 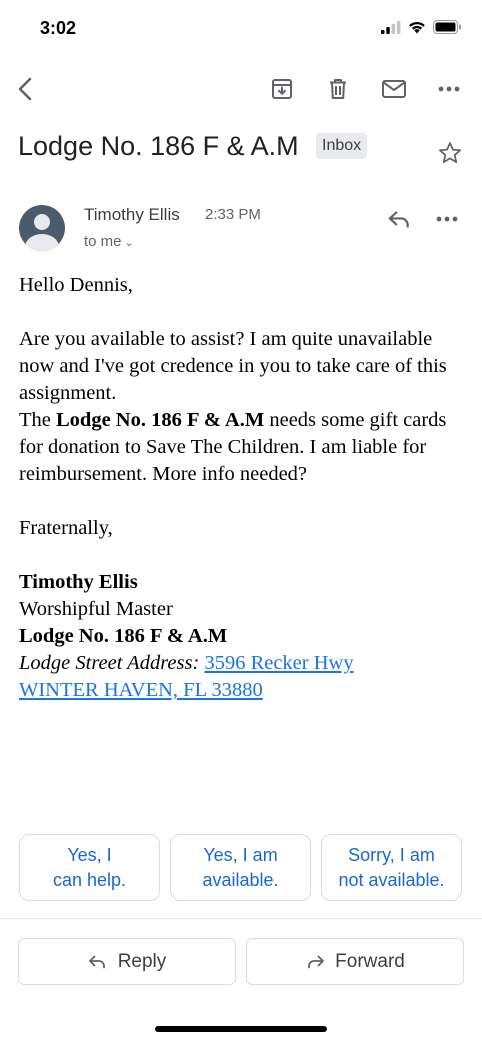 I want to click on recipient-details: to me ⌄, so click(x=109, y=241).